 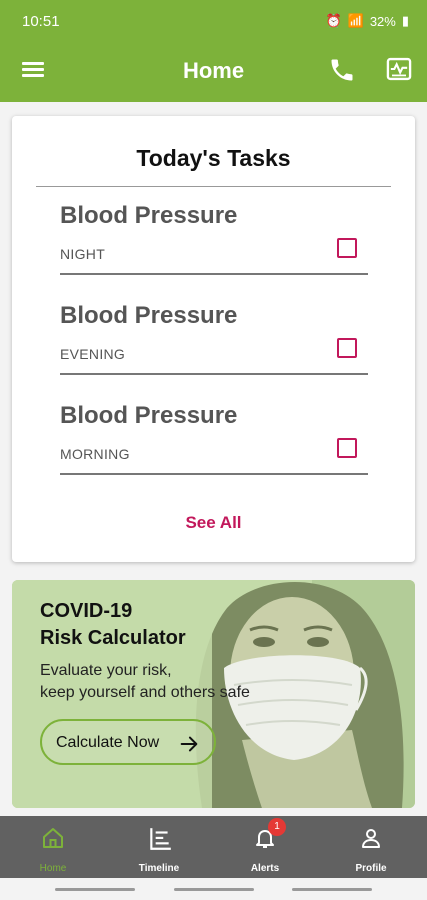 What do you see at coordinates (213, 186) in the screenshot?
I see `card-divider` at bounding box center [213, 186].